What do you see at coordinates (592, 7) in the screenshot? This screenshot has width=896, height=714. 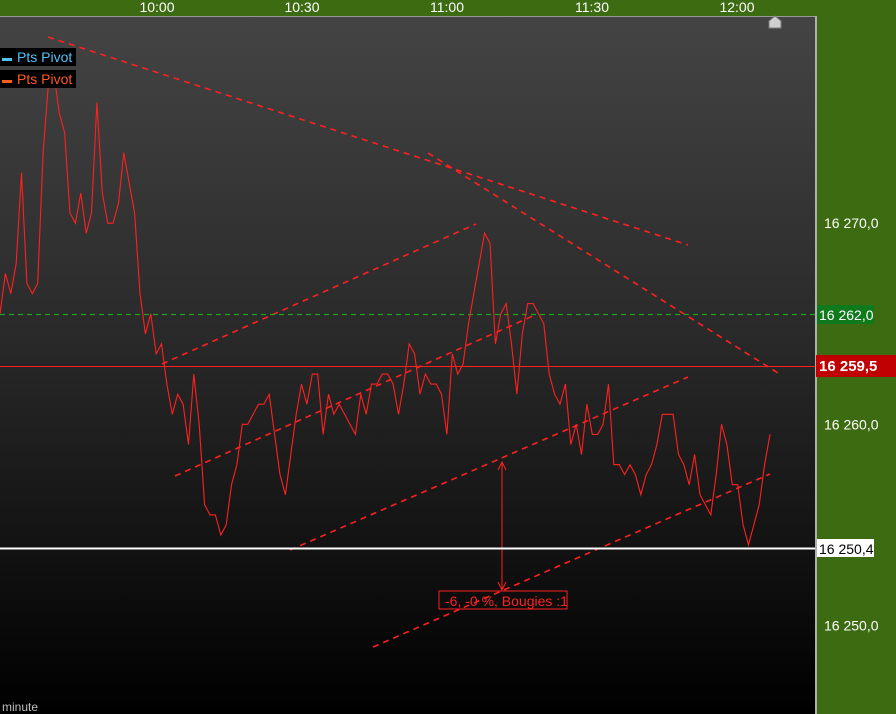 I see `x-tick-label: 11:30` at bounding box center [592, 7].